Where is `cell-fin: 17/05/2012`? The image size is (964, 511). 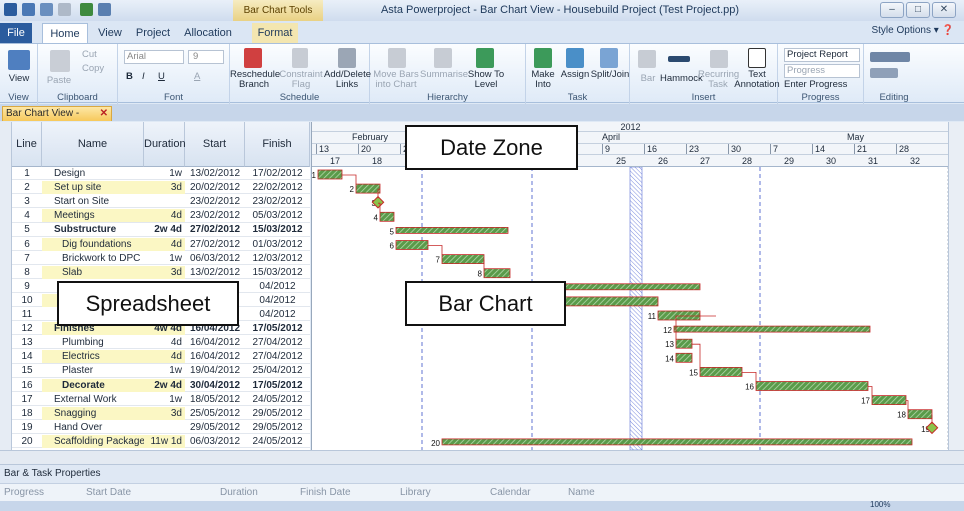
cell-fin: 17/05/2012 is located at coordinates (277, 328).